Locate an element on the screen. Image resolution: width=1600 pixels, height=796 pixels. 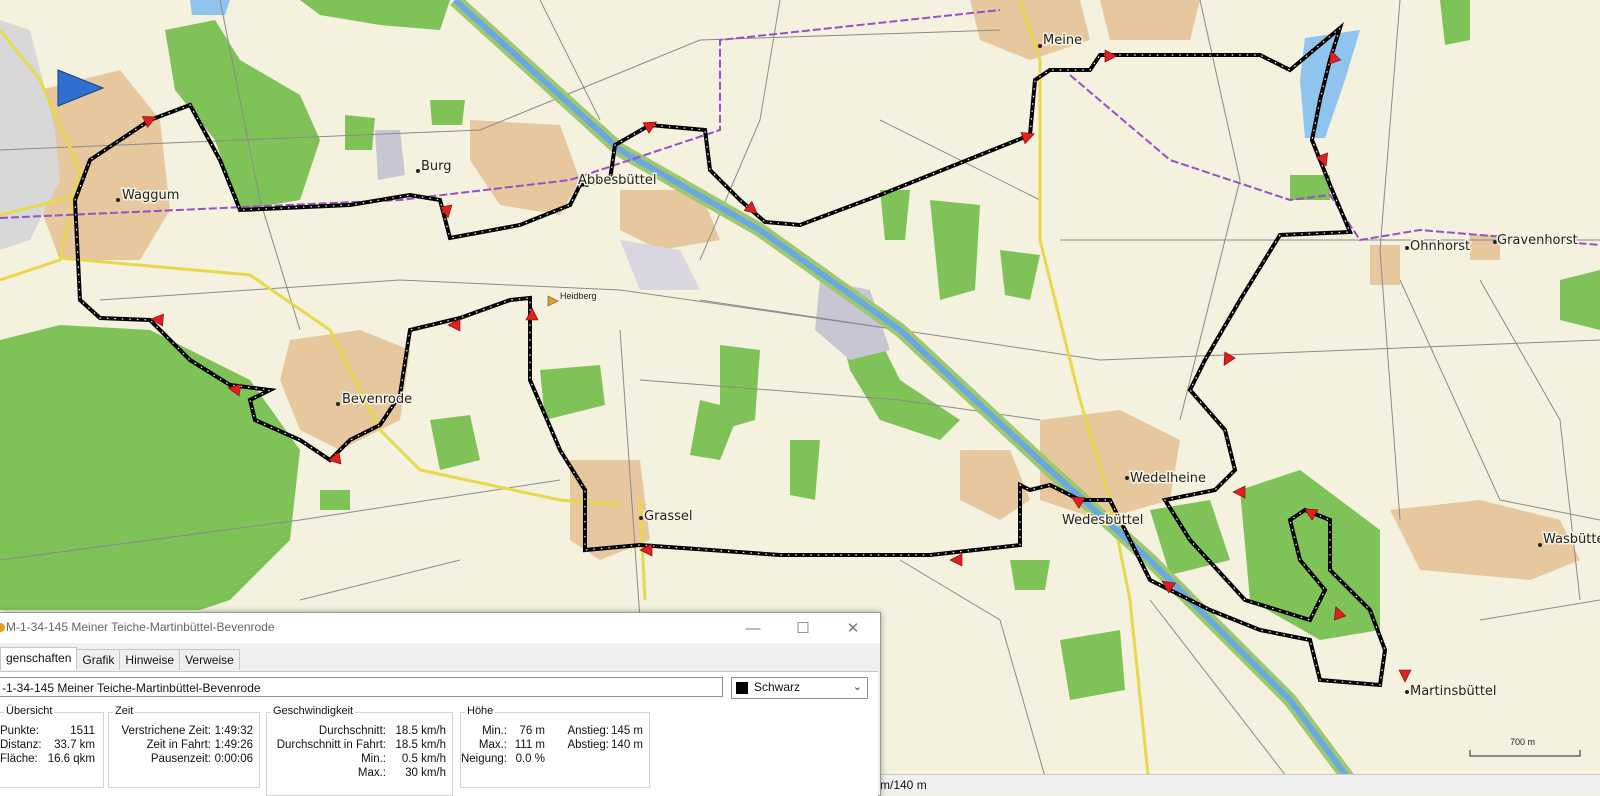
close-button: ✕ is located at coordinates (853, 628).